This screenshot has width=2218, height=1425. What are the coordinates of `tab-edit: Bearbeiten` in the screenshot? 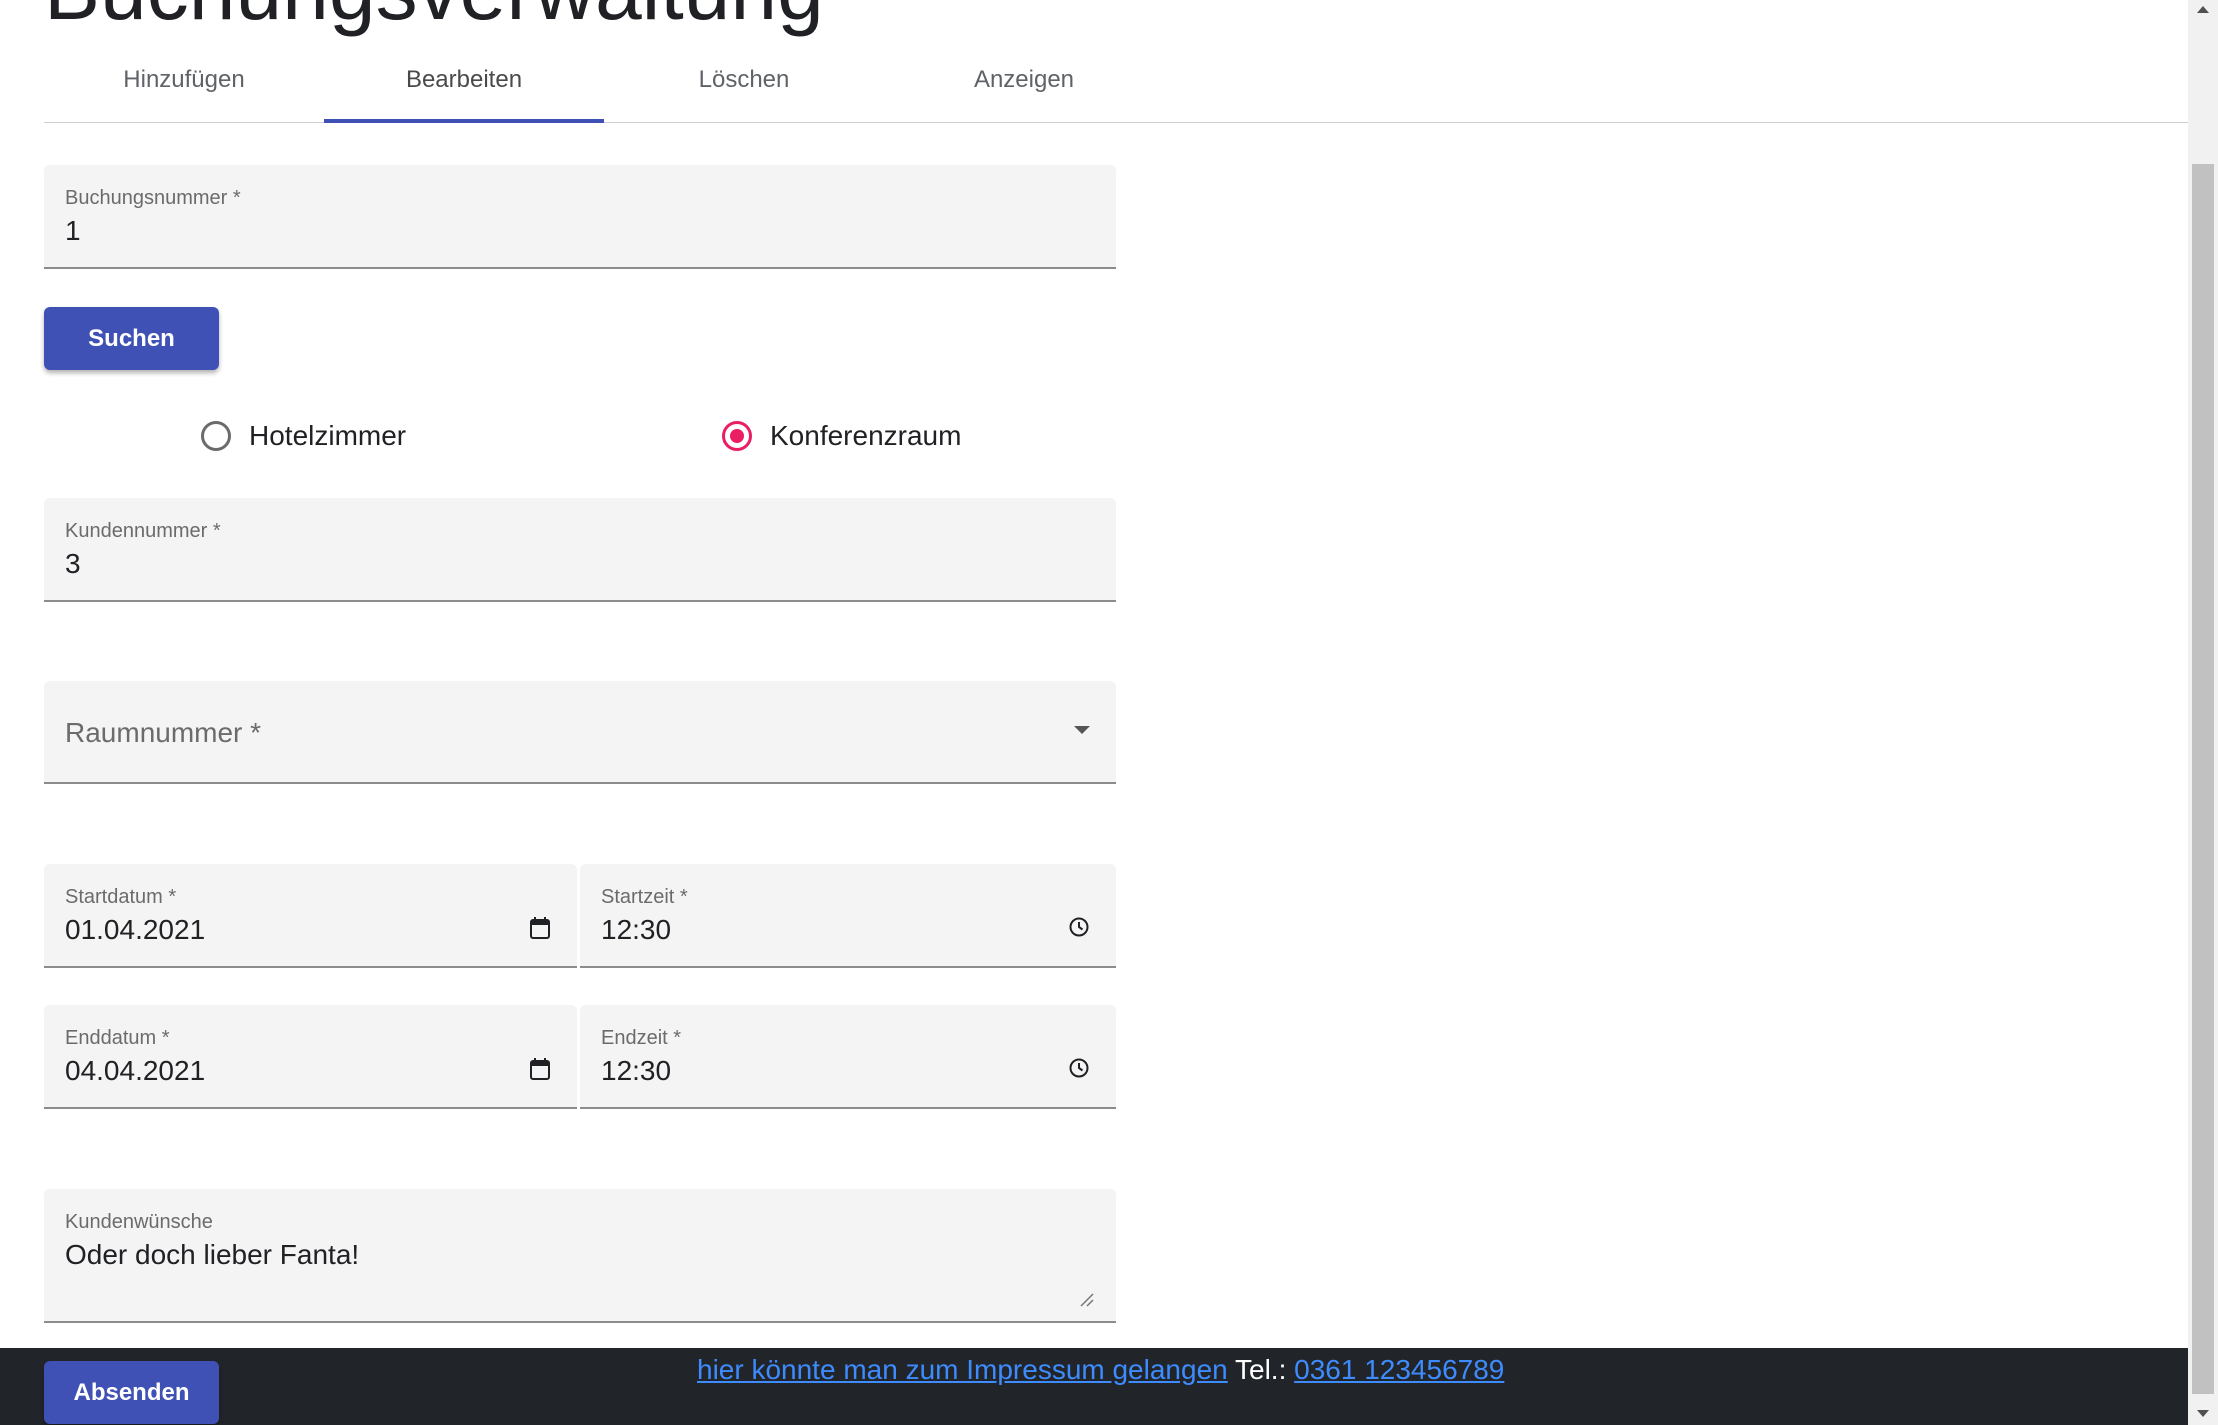 It's located at (464, 81).